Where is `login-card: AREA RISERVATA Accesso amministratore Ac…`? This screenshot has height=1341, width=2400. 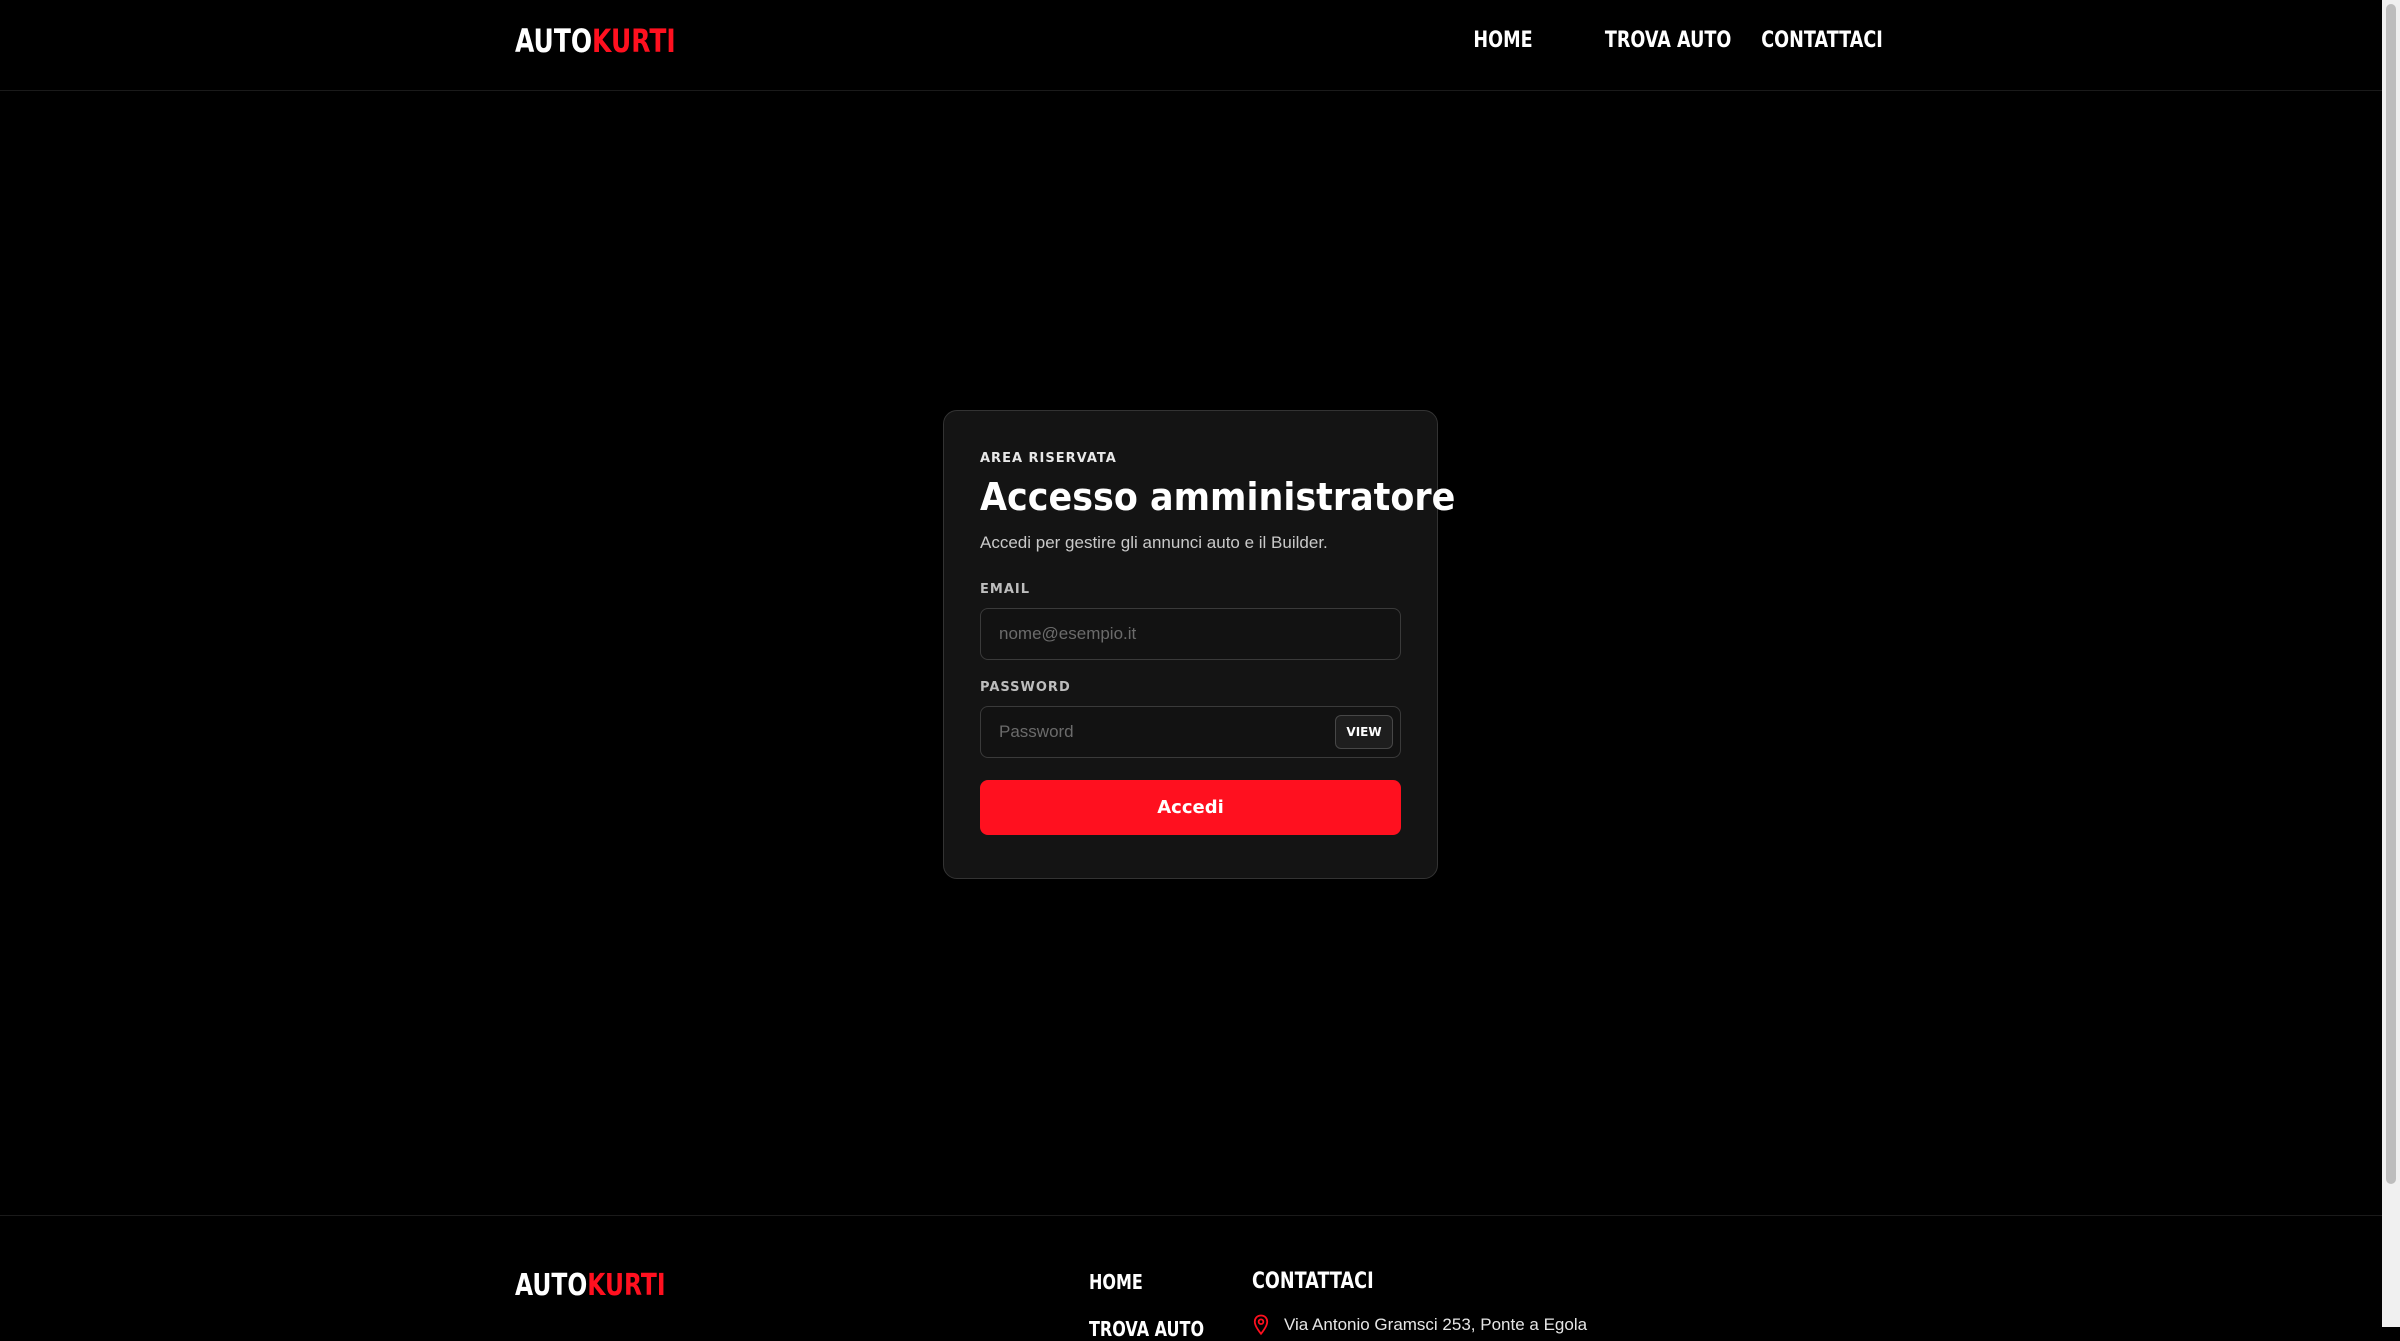
login-card: AREA RISERVATA Accesso amministratore Ac… is located at coordinates (1199, 644).